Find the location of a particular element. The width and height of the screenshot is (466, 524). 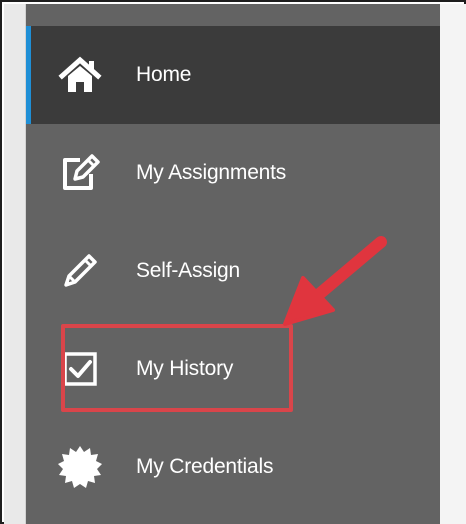

edit-icon is located at coordinates (80, 173).